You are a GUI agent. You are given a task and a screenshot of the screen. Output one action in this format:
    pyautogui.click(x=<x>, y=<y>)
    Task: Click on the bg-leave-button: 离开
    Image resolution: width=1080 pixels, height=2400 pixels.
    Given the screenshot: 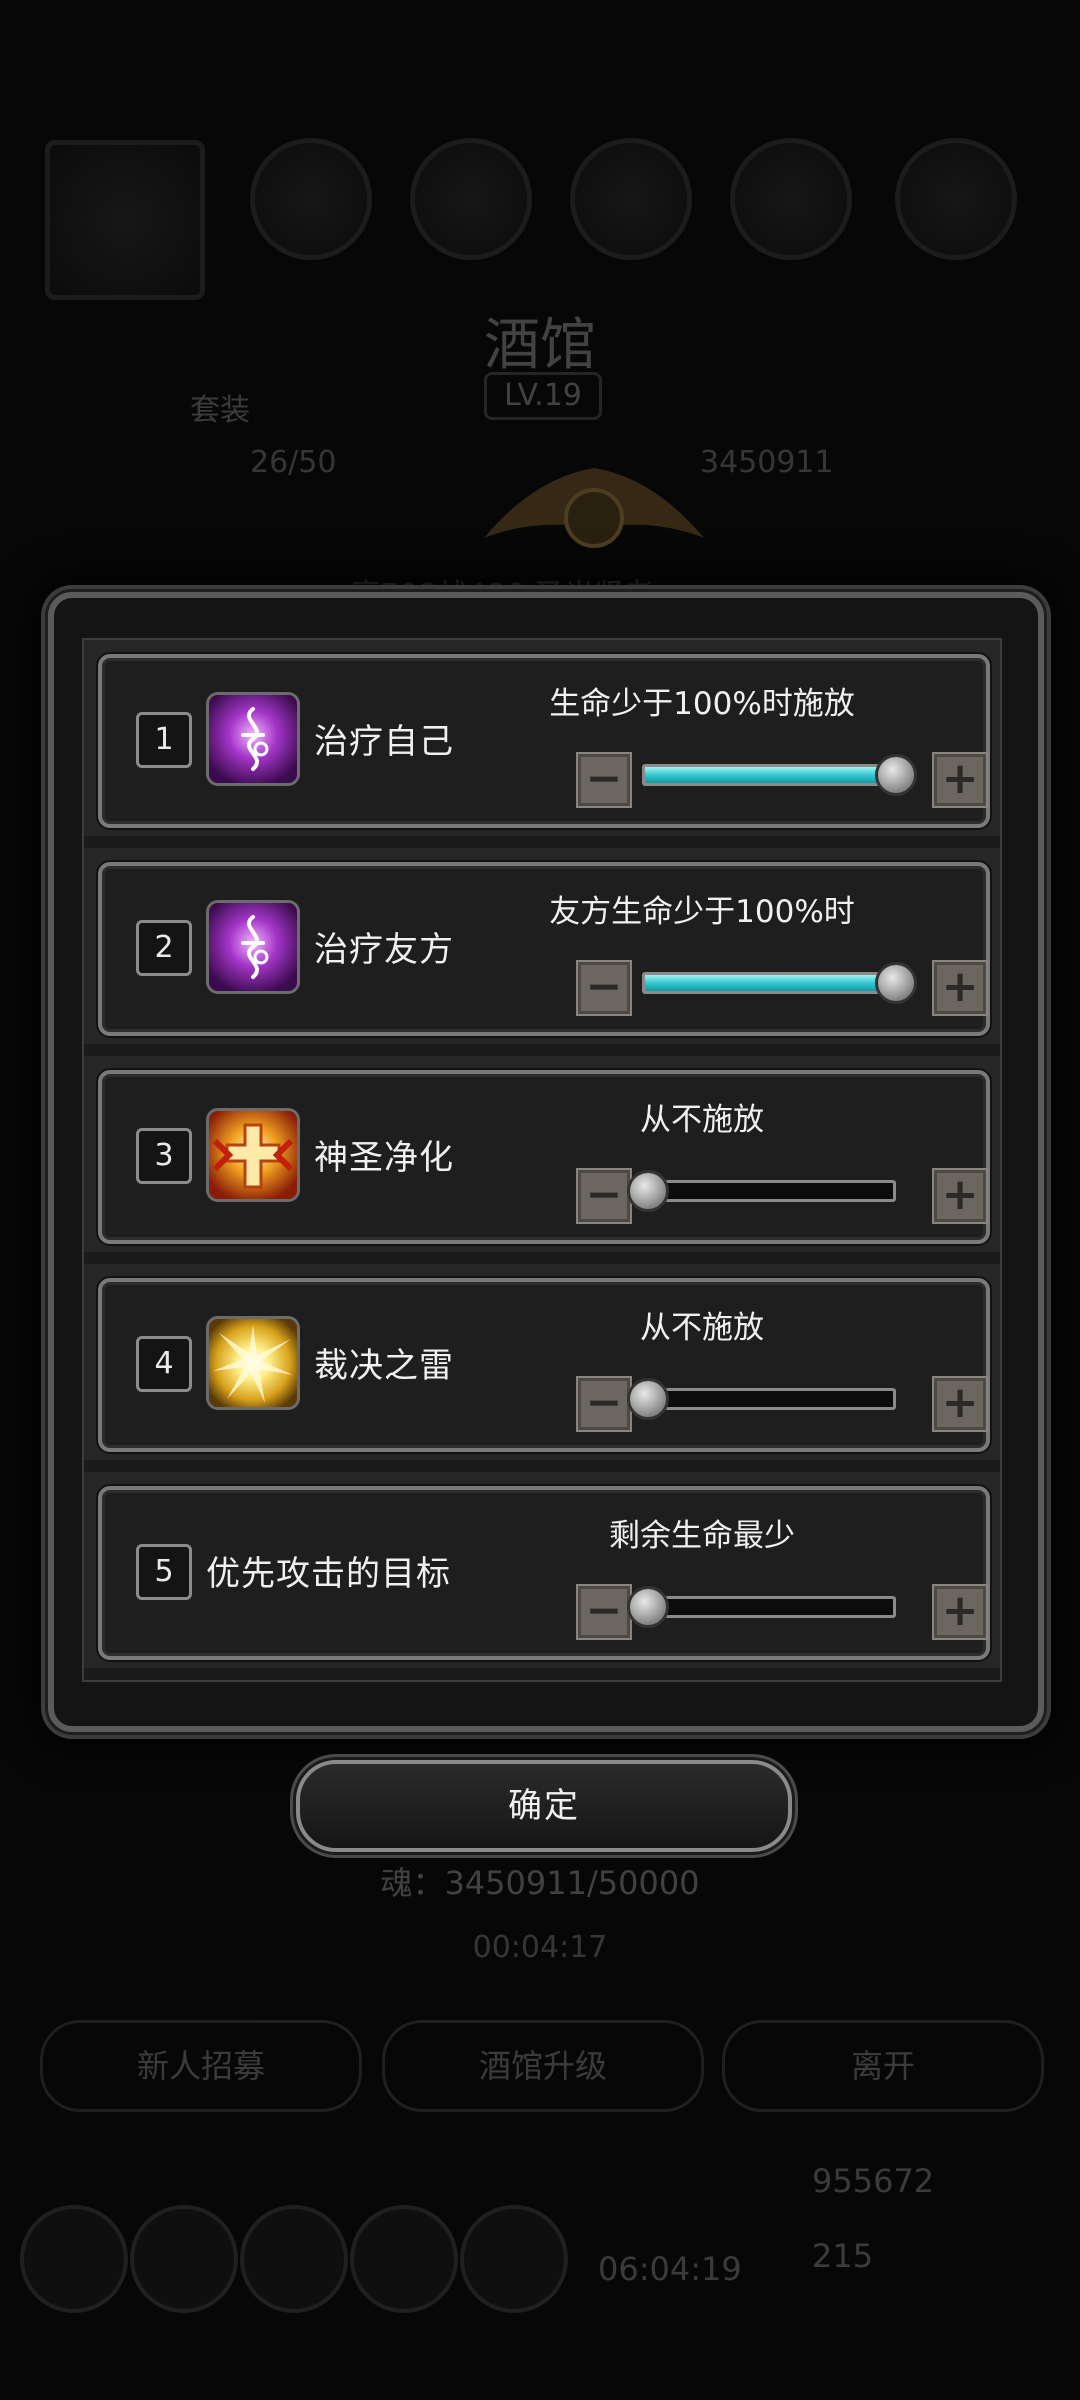 What is the action you would take?
    pyautogui.click(x=883, y=2066)
    